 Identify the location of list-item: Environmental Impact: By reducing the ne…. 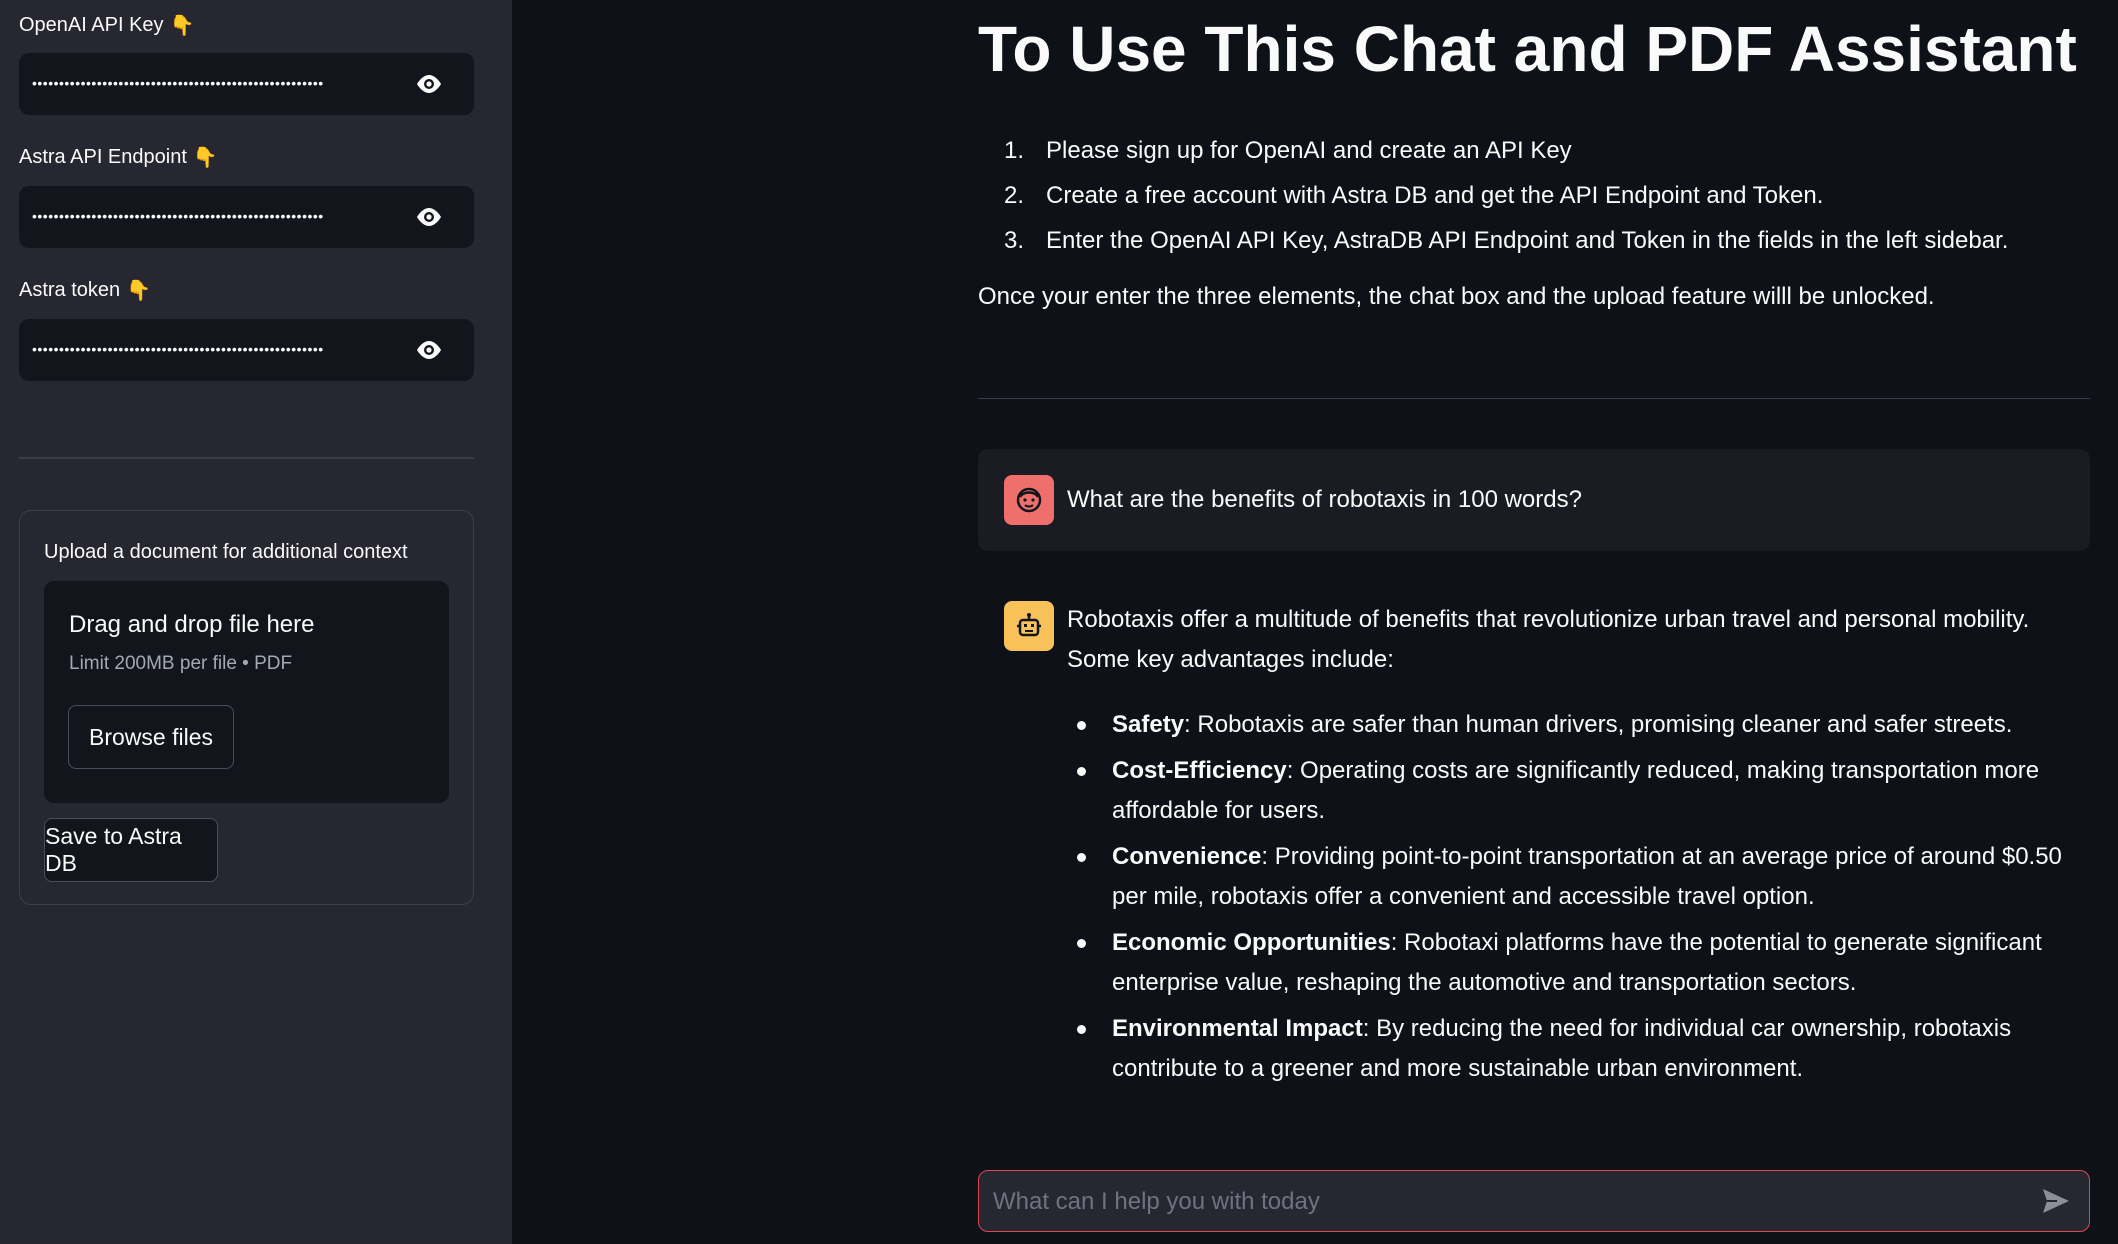
(1578, 1049).